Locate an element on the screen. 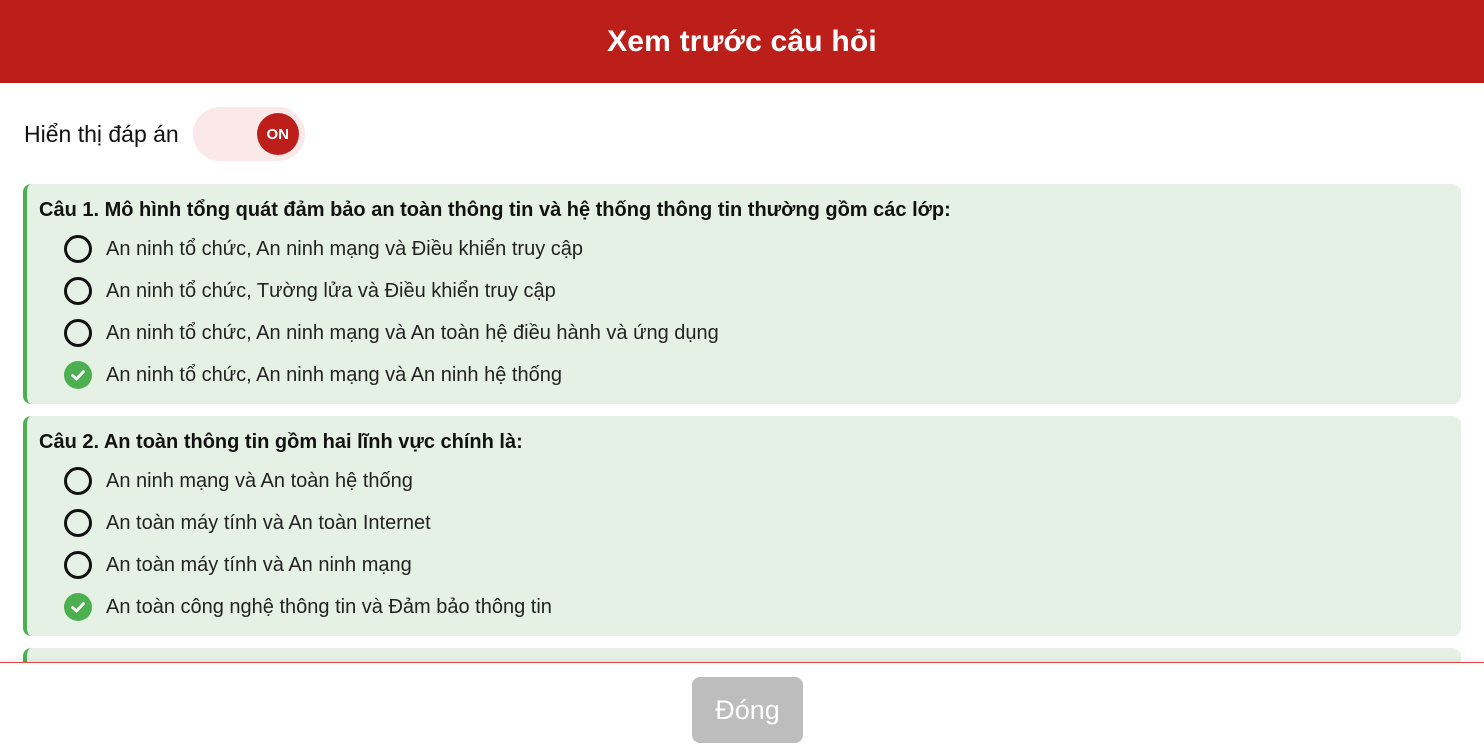 The height and width of the screenshot is (756, 1484). show-answer-row: Hiển thị đáp án ON is located at coordinates (164, 134).